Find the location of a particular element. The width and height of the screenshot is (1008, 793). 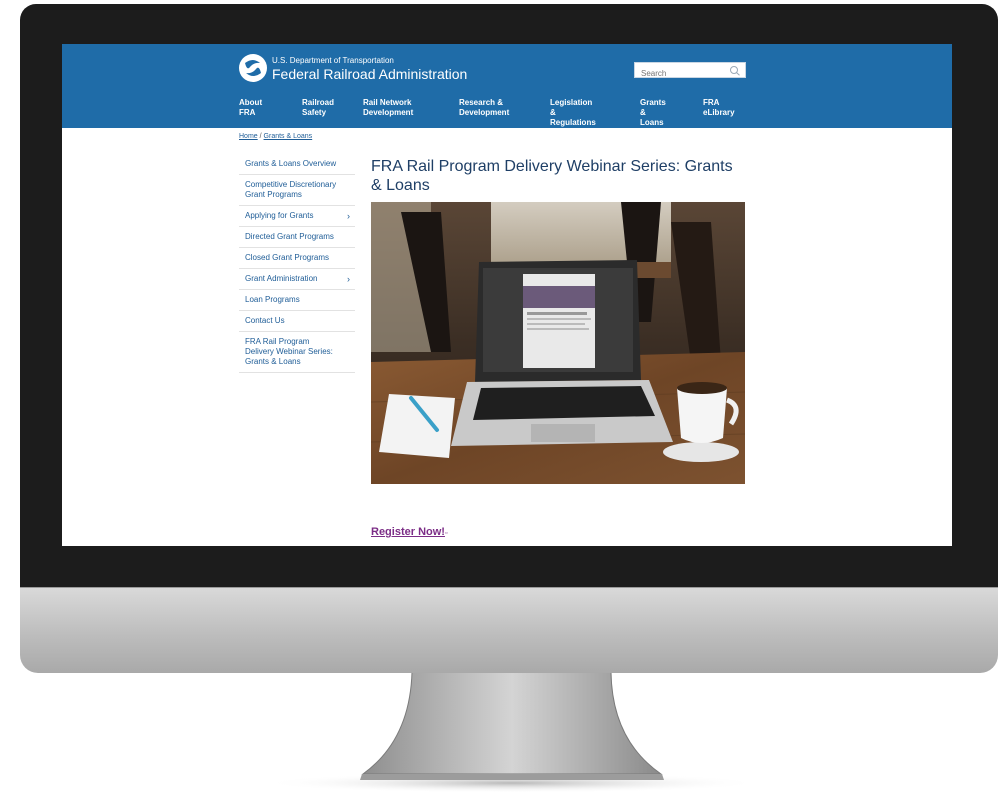

sidebar-item-label: Applying for Grants is located at coordinates (279, 215).